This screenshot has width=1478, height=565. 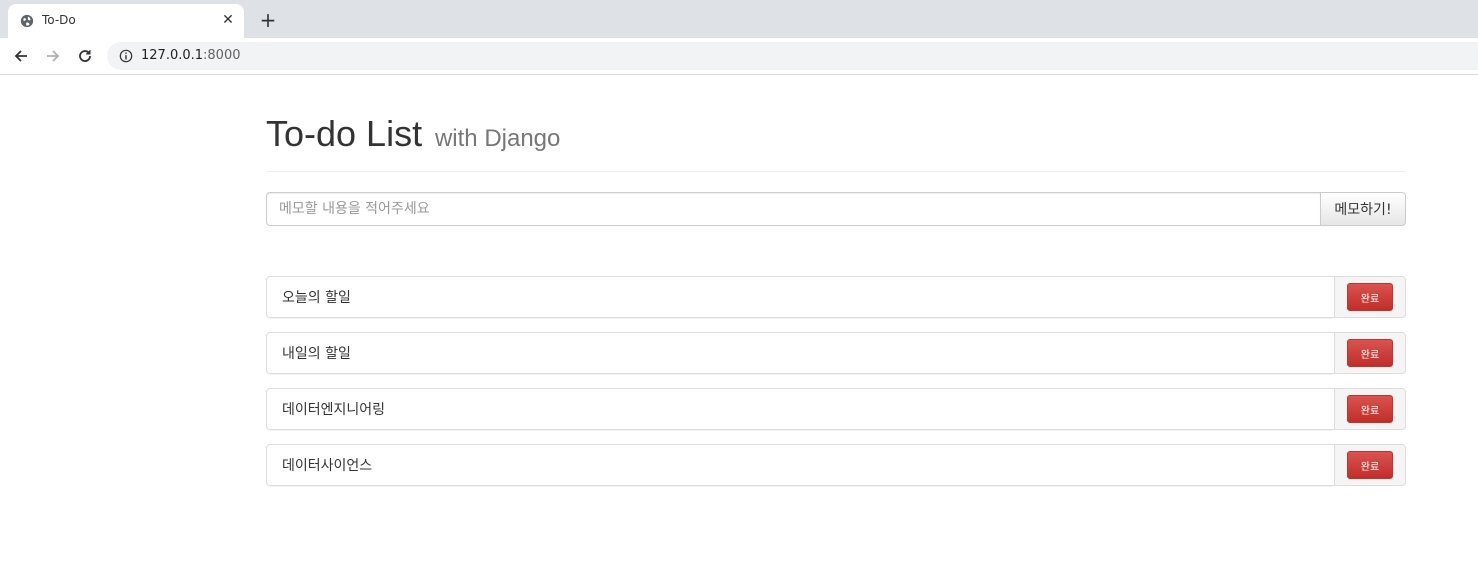 What do you see at coordinates (126, 56) in the screenshot?
I see `info-icon` at bounding box center [126, 56].